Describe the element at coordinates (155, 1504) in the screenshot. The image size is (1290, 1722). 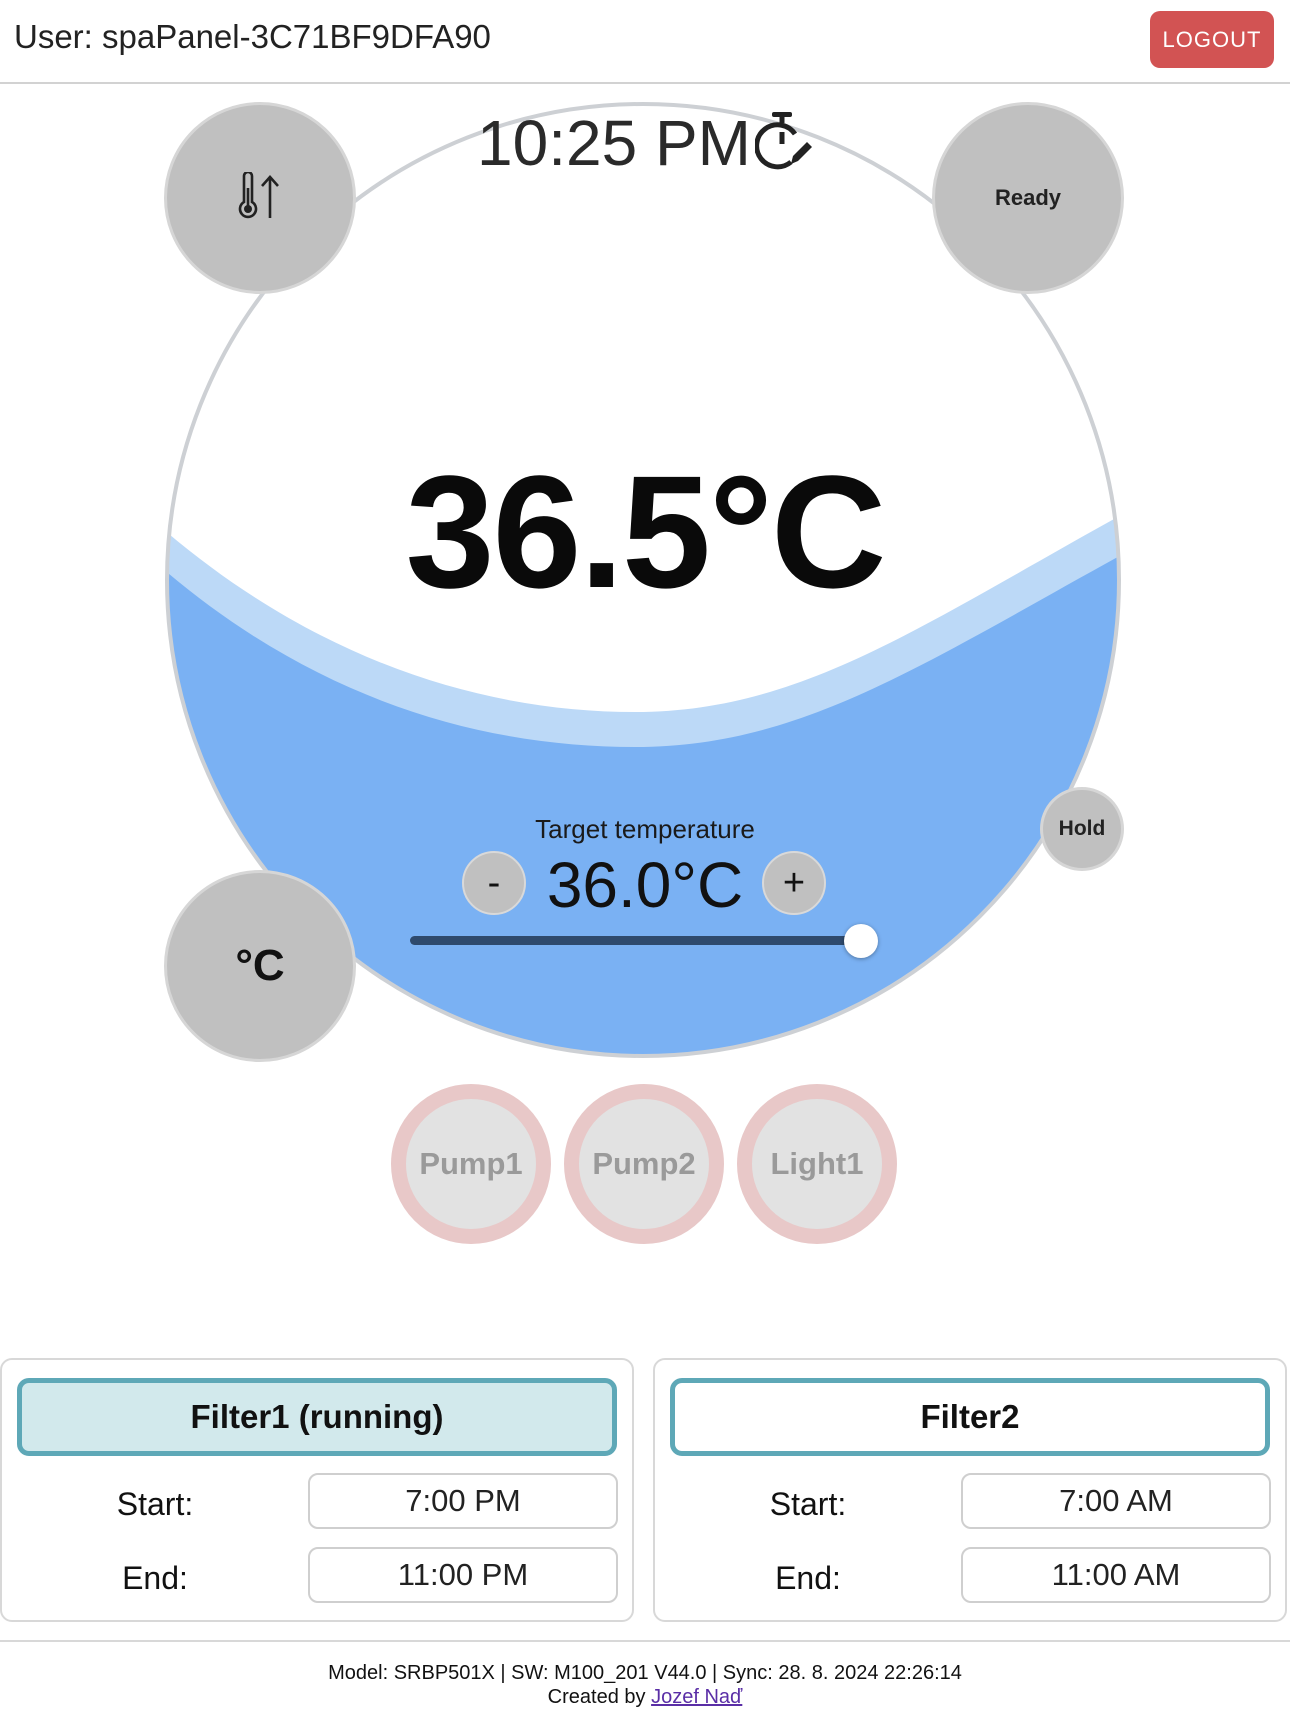
I see `filter1-start-label: Start:` at that location.